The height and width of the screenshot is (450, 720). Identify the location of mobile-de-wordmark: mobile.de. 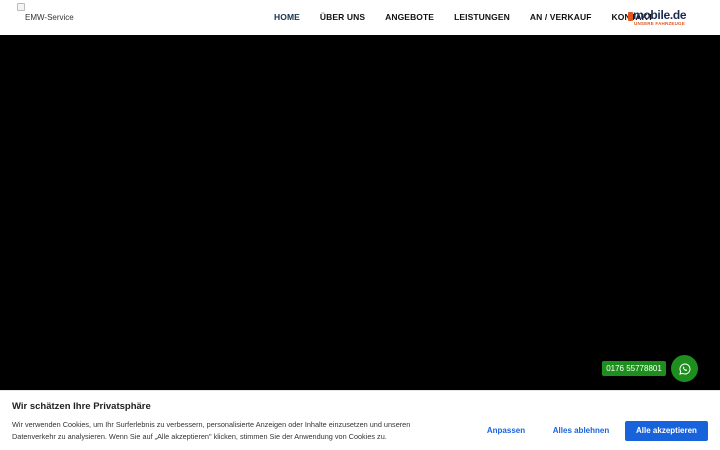
(660, 15).